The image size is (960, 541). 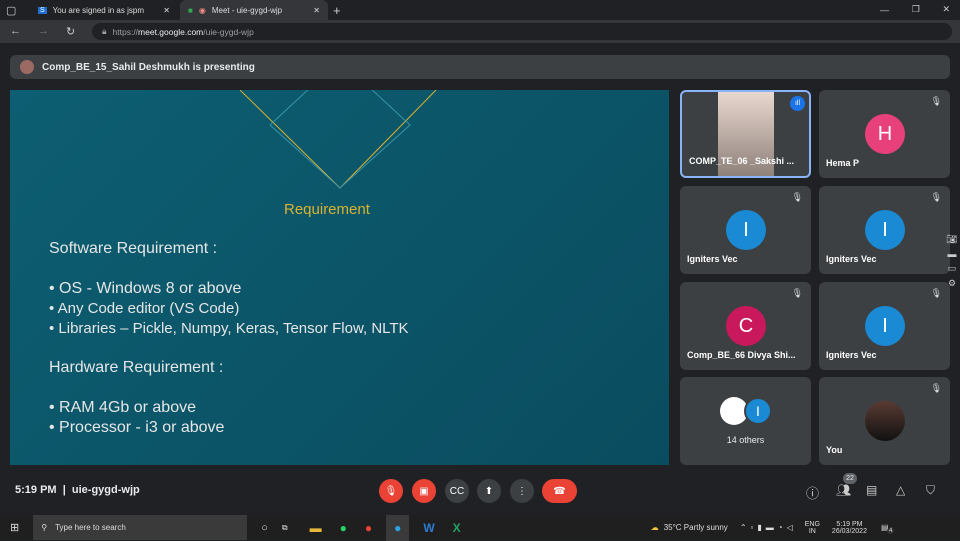 What do you see at coordinates (884, 10) in the screenshot?
I see `minimize-icon: —` at bounding box center [884, 10].